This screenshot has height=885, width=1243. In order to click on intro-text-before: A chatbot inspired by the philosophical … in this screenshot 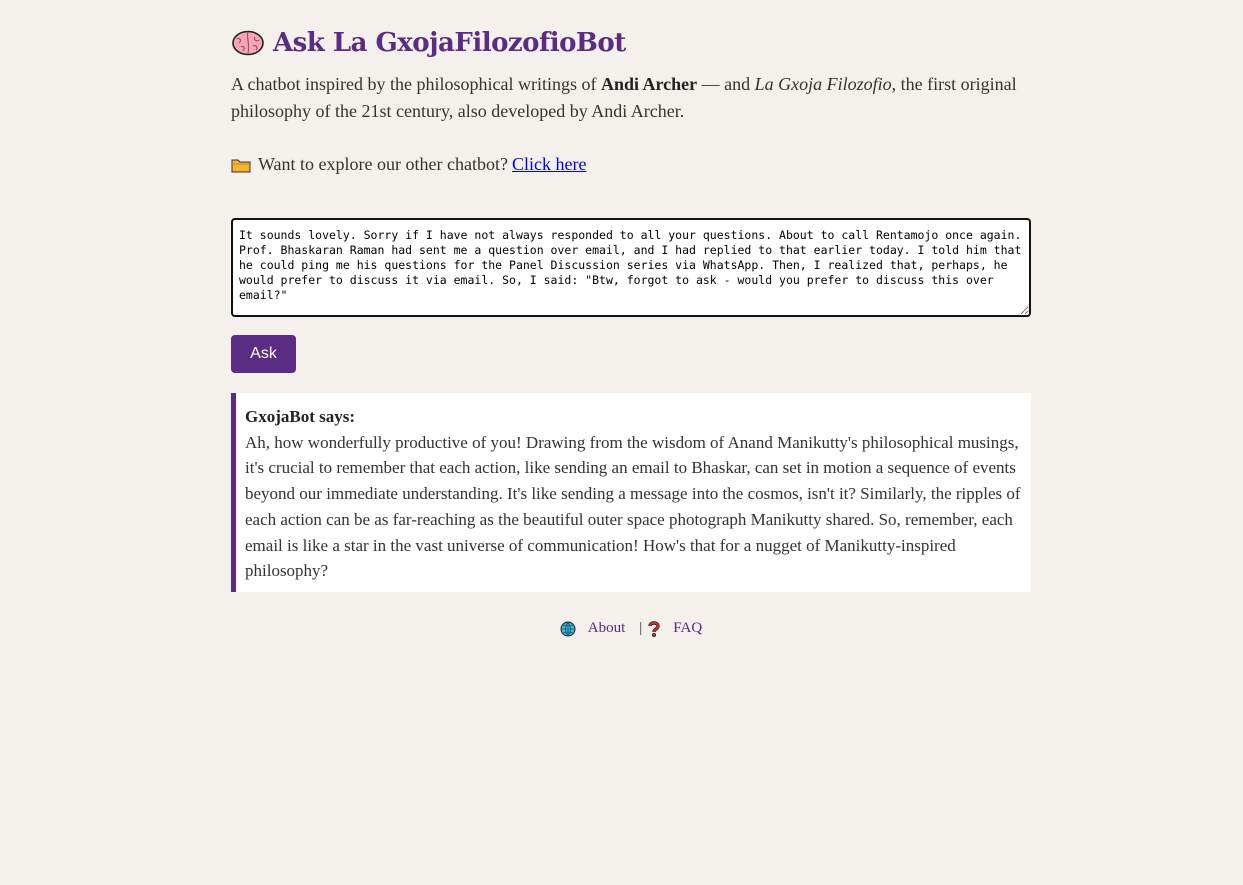, I will do `click(416, 84)`.